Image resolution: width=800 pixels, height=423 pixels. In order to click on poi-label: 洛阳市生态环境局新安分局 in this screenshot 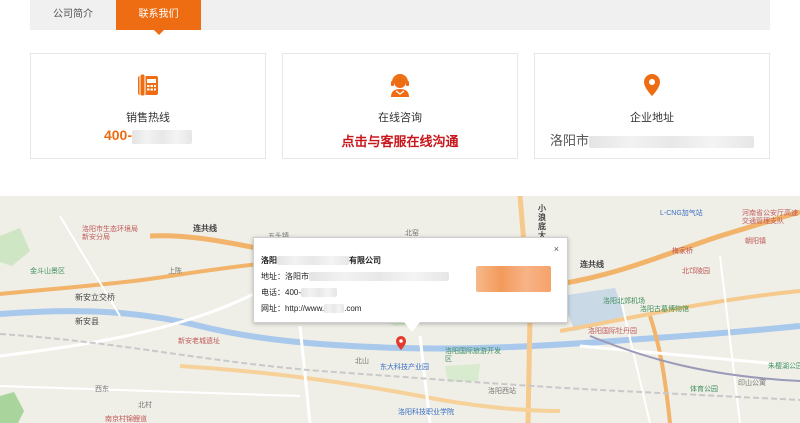, I will do `click(110, 233)`.